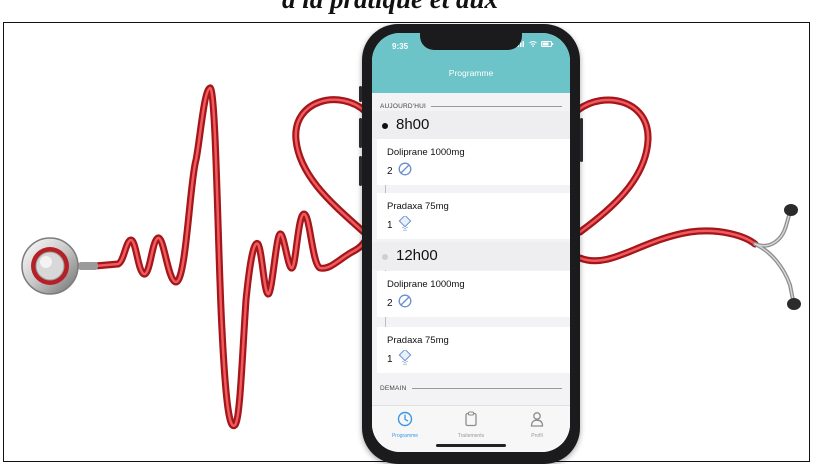  Describe the element at coordinates (405, 419) in the screenshot. I see `clock-icon` at that location.